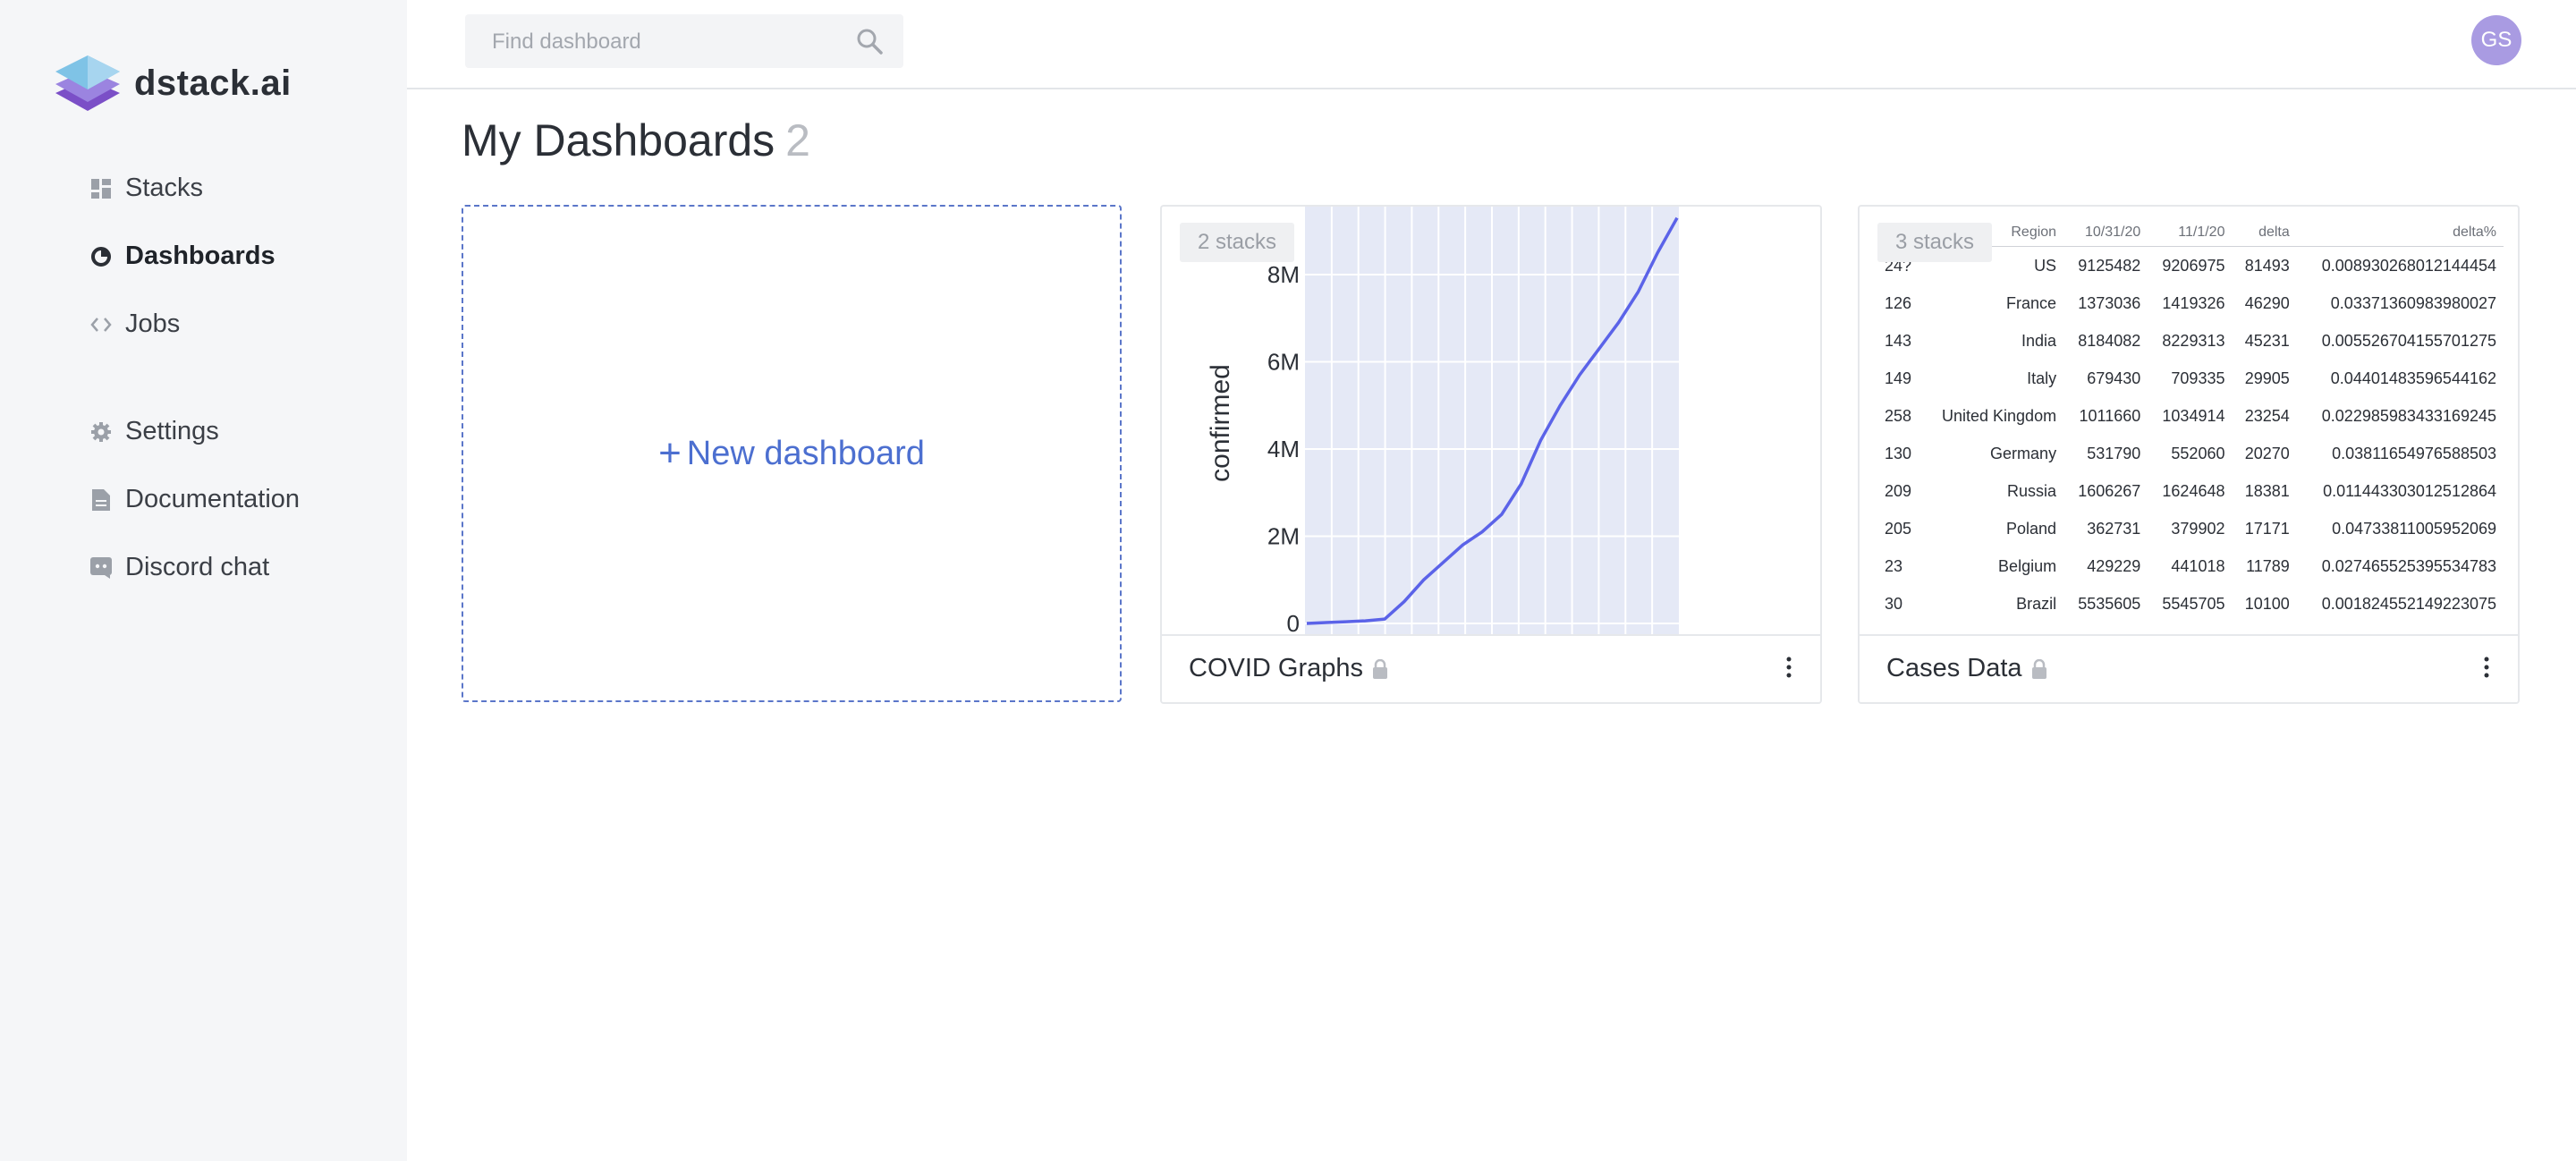  I want to click on table-cell: 1373036, so click(2109, 303).